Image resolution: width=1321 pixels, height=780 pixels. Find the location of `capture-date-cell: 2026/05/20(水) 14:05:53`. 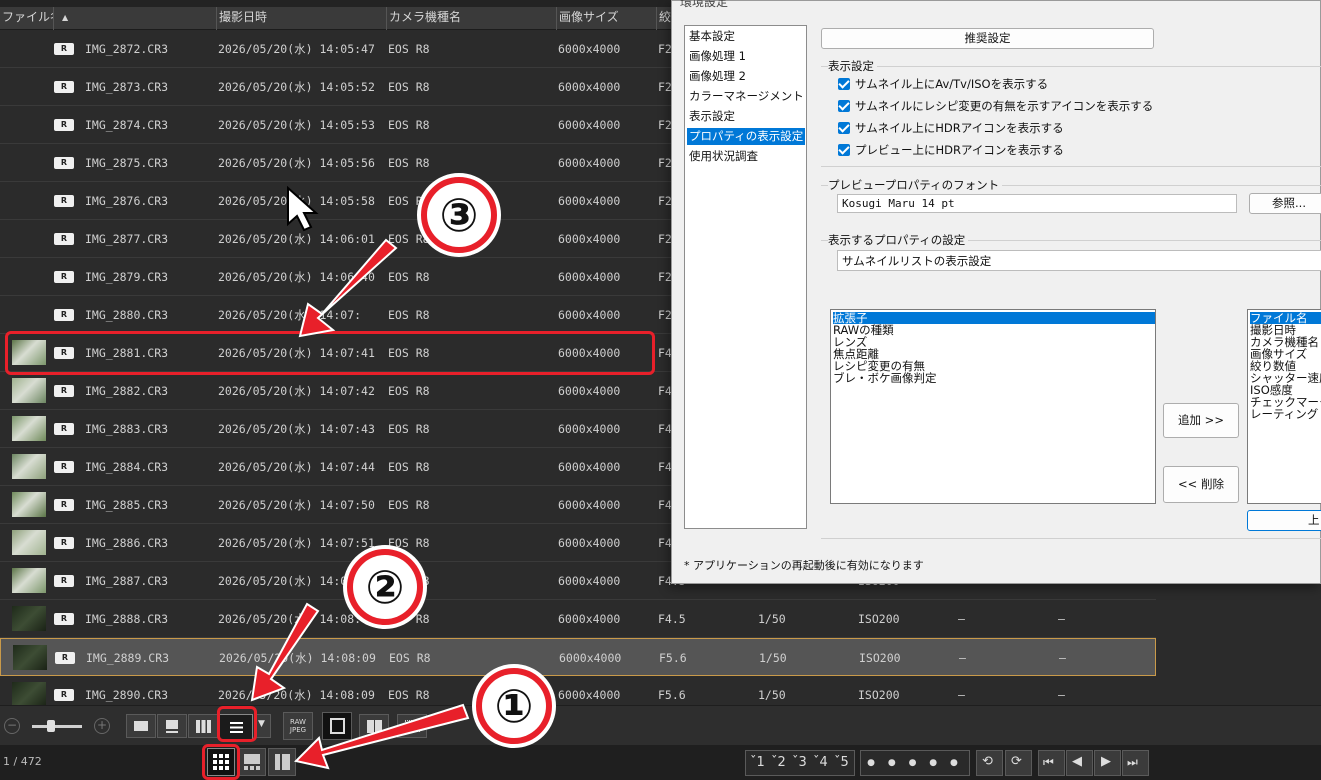

capture-date-cell: 2026/05/20(水) 14:05:53 is located at coordinates (296, 125).